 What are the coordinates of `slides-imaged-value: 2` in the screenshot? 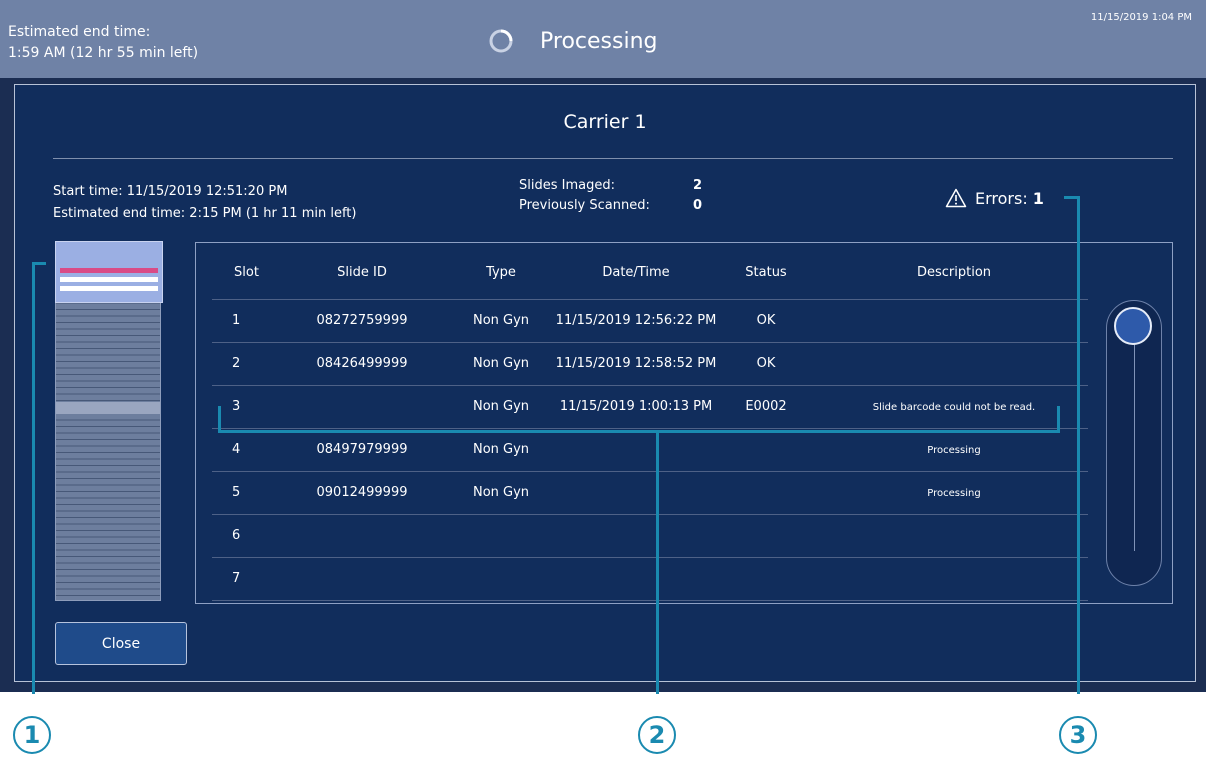 It's located at (698, 185).